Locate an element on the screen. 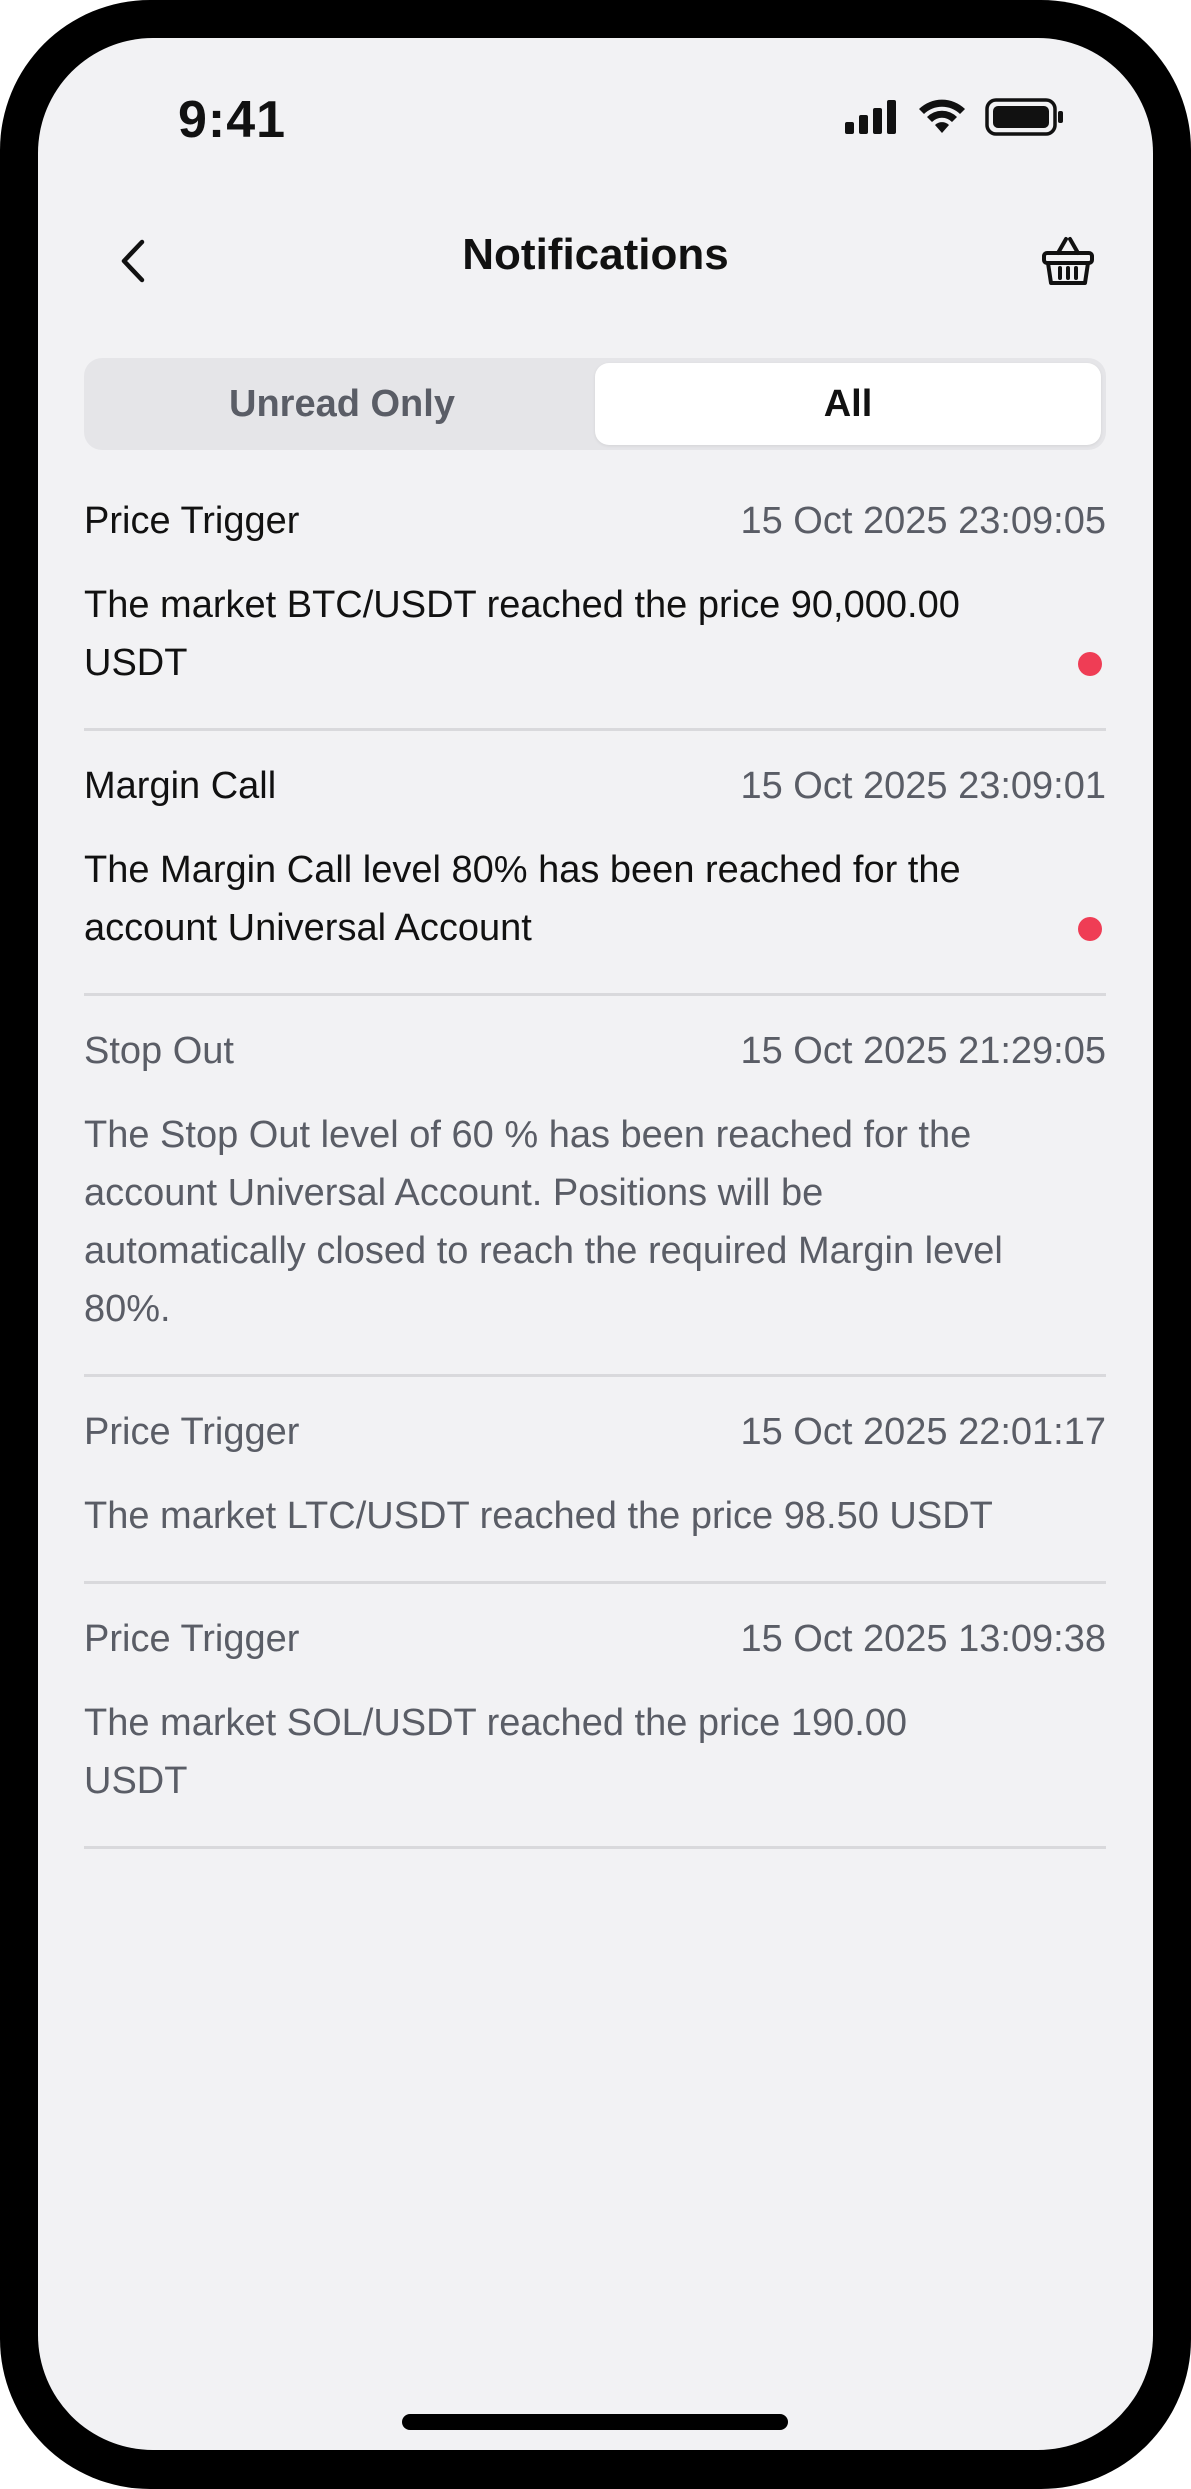 The width and height of the screenshot is (1191, 2489). status-time: 9:41 is located at coordinates (232, 120).